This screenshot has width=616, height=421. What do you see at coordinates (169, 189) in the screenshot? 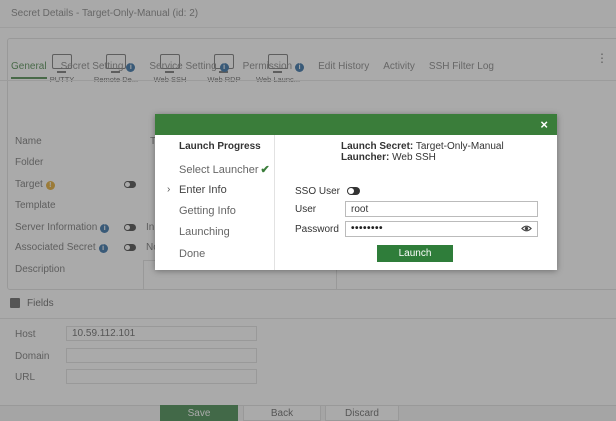
I see `current-step-chevron-icon: ›` at bounding box center [169, 189].